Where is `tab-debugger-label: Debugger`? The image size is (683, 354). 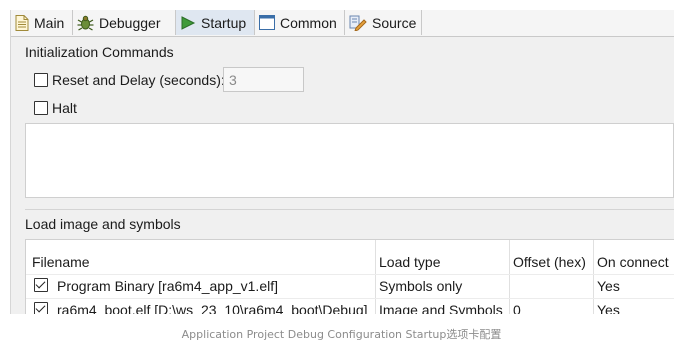 tab-debugger-label: Debugger is located at coordinates (130, 22).